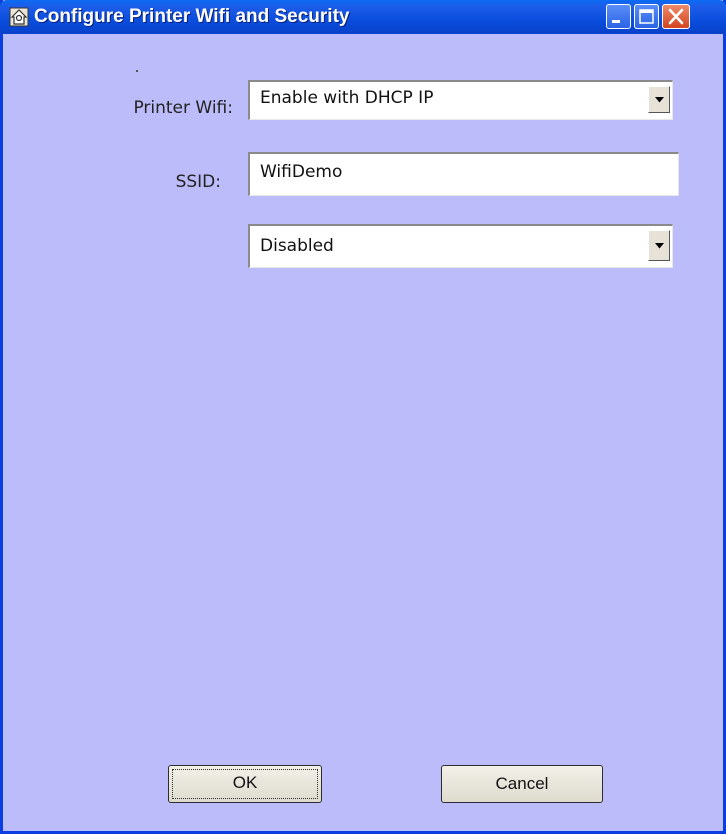  Describe the element at coordinates (363, 17) in the screenshot. I see `title-bar: Configure Printer Wifi and Security` at that location.